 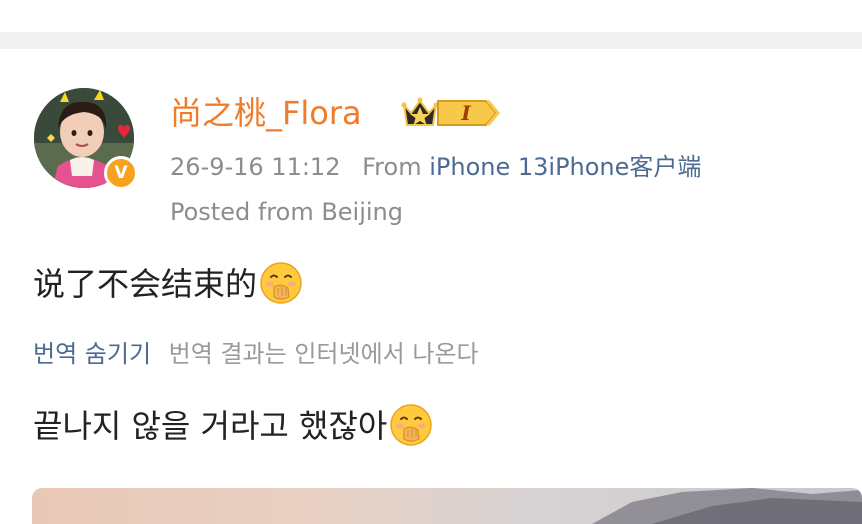 What do you see at coordinates (323, 354) in the screenshot?
I see `translation-source-note: 번역 결과는 인터넷에서 나온다` at bounding box center [323, 354].